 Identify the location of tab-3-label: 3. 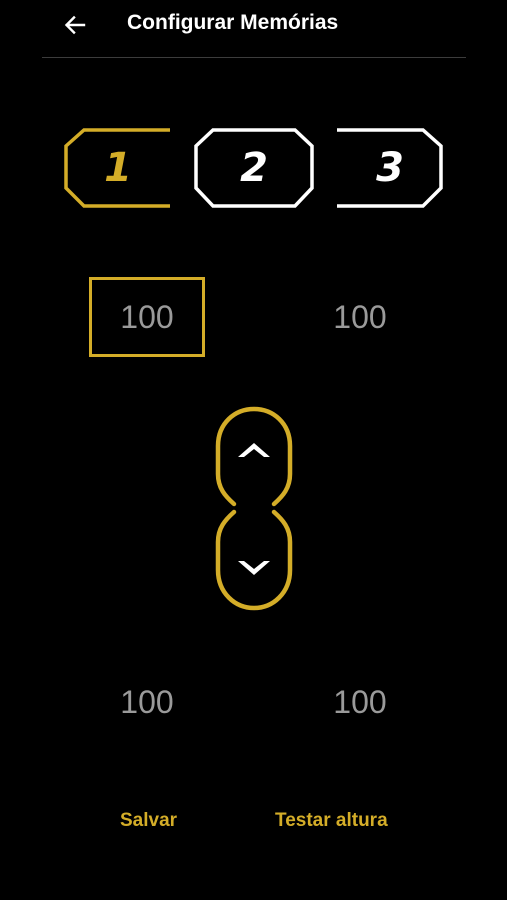
(390, 168).